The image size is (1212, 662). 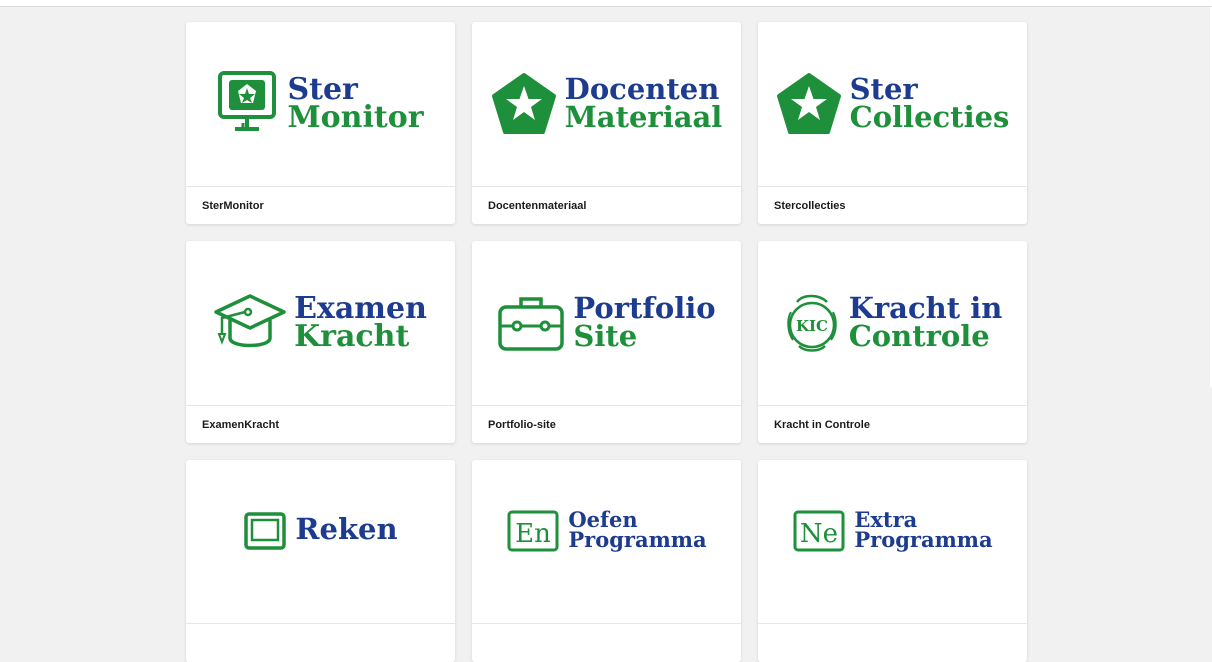 I want to click on tile-logo: Docenten Materiaal, so click(x=606, y=104).